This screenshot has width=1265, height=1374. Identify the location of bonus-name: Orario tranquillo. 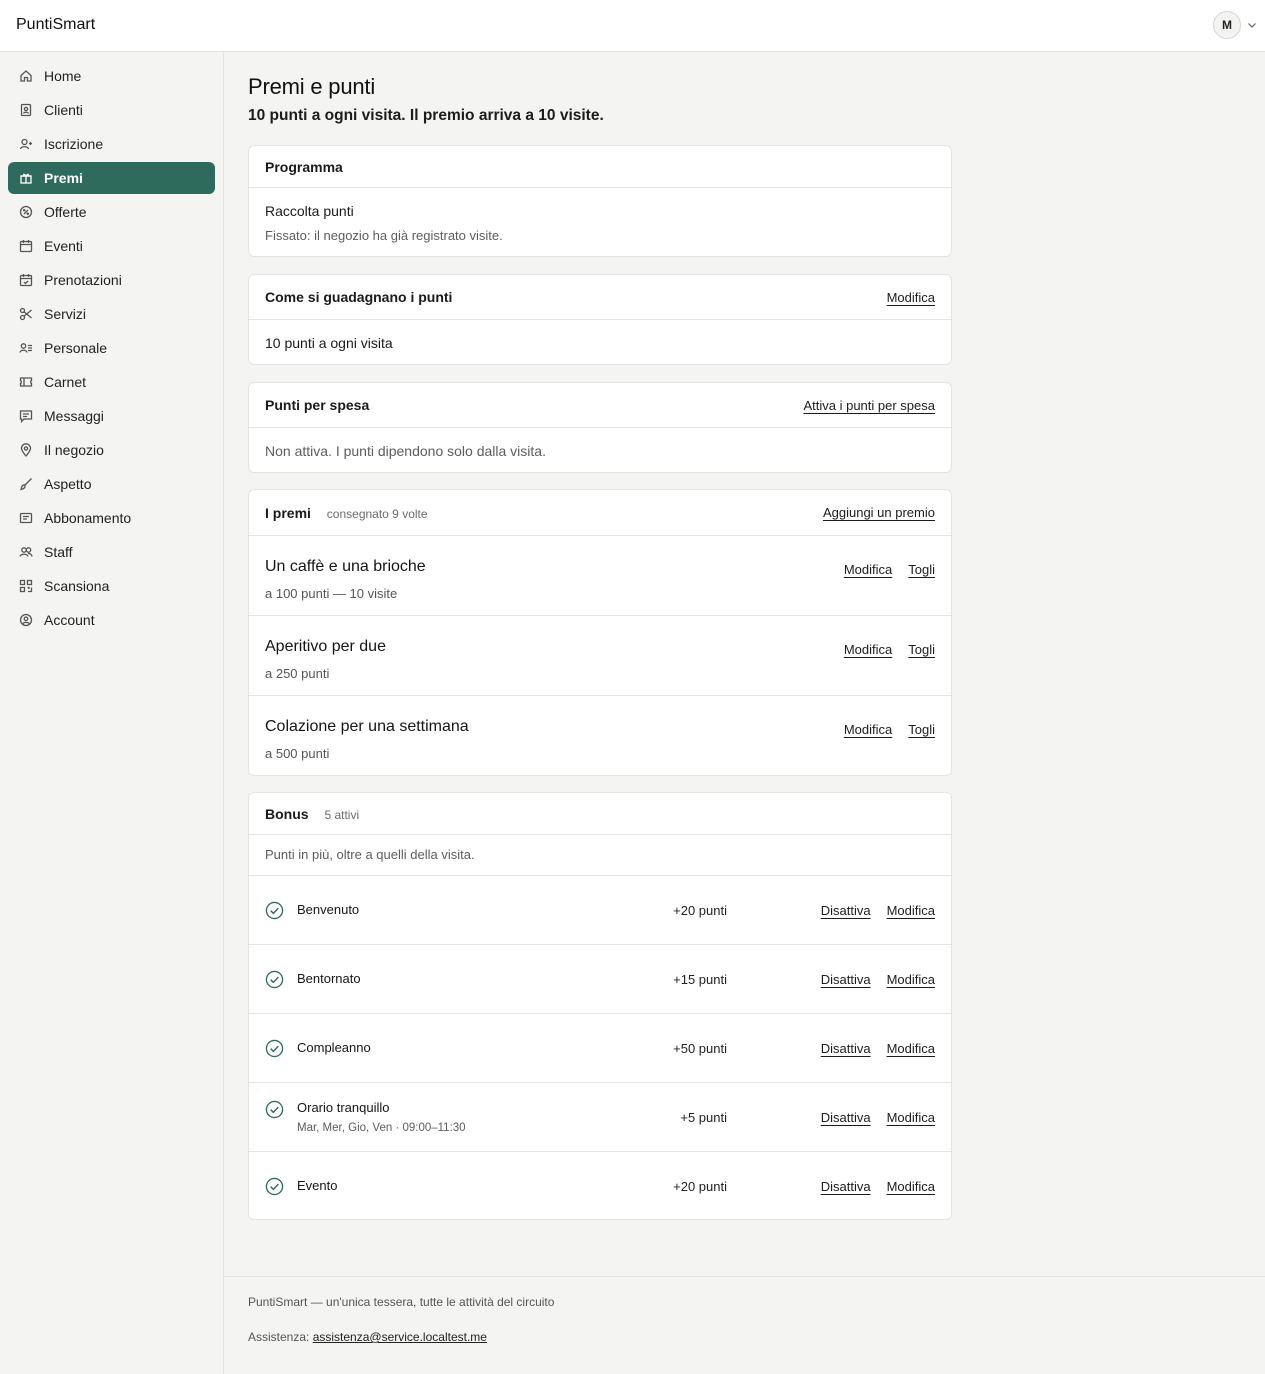
(343, 1107).